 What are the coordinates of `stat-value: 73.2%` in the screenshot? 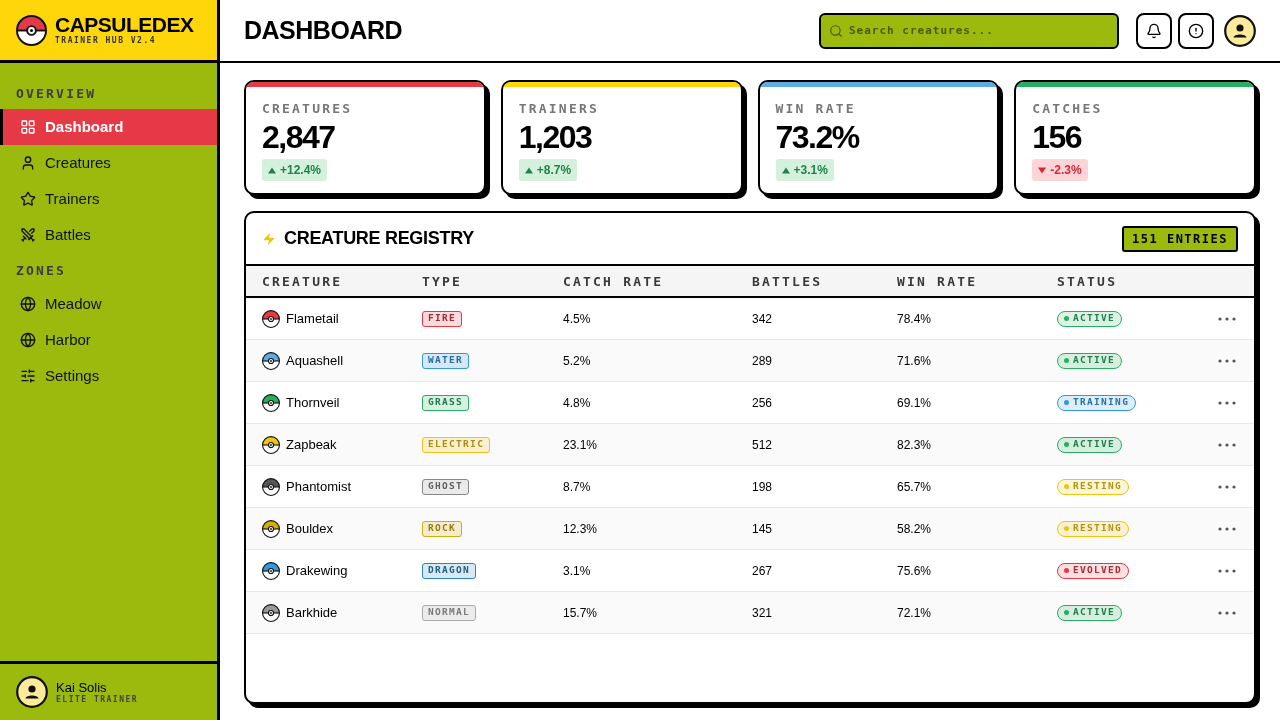 It's located at (817, 137).